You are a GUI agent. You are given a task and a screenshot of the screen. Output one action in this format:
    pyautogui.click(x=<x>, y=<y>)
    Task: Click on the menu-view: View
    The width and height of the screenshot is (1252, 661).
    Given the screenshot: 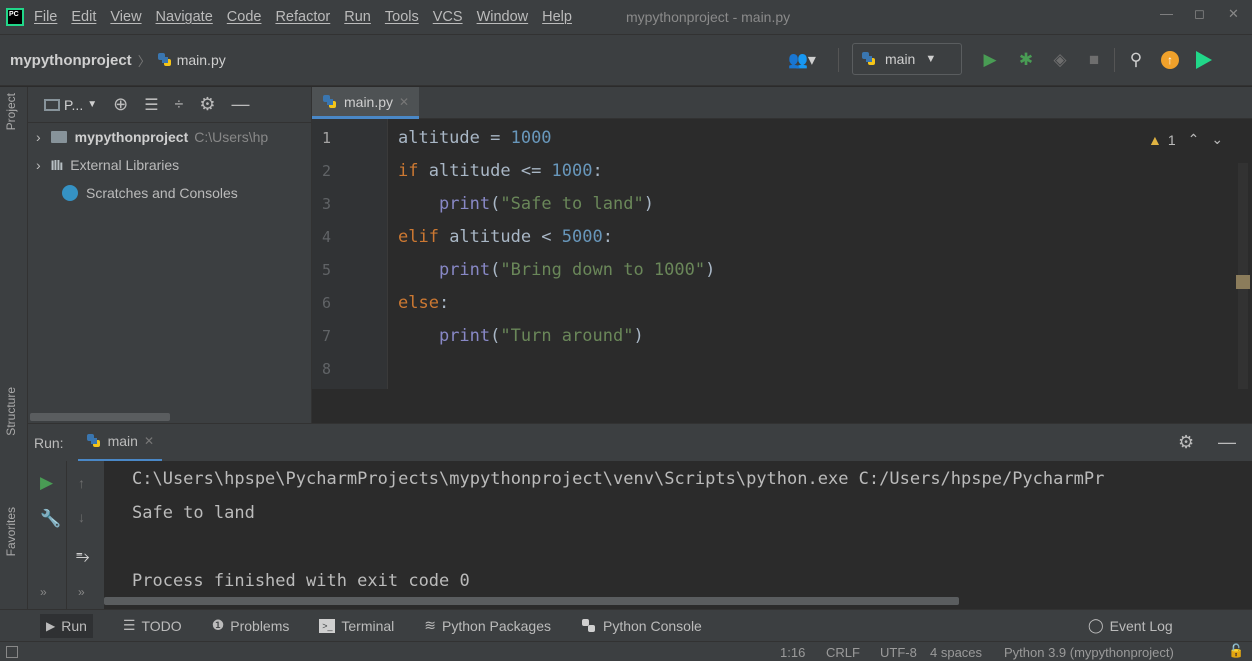 What is the action you would take?
    pyautogui.click(x=125, y=17)
    